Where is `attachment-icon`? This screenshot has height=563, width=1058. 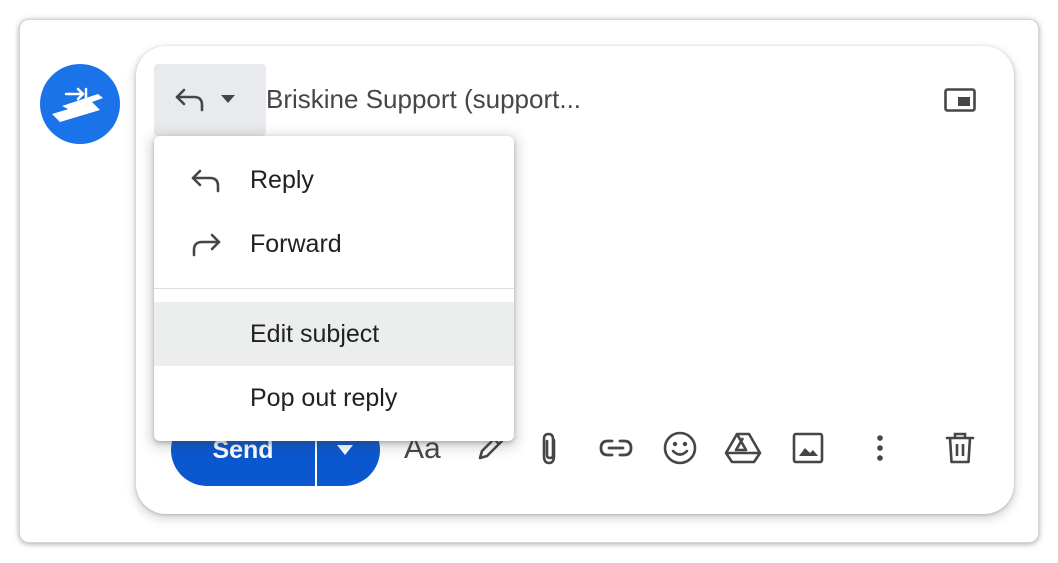 attachment-icon is located at coordinates (550, 448).